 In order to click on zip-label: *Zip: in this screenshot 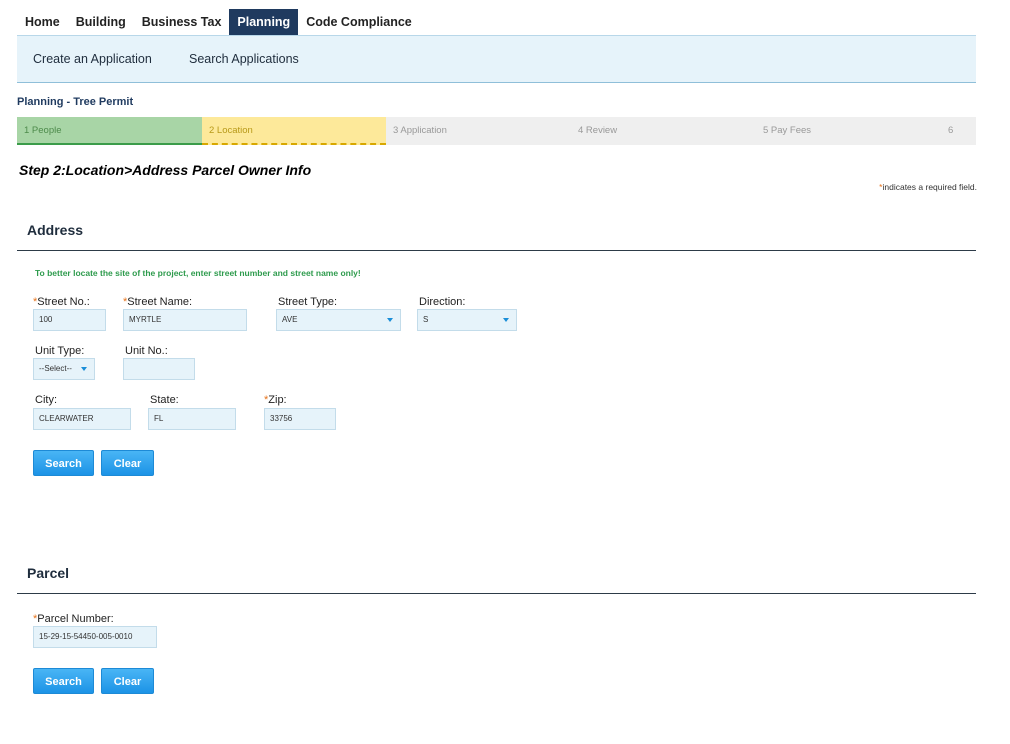, I will do `click(275, 400)`.